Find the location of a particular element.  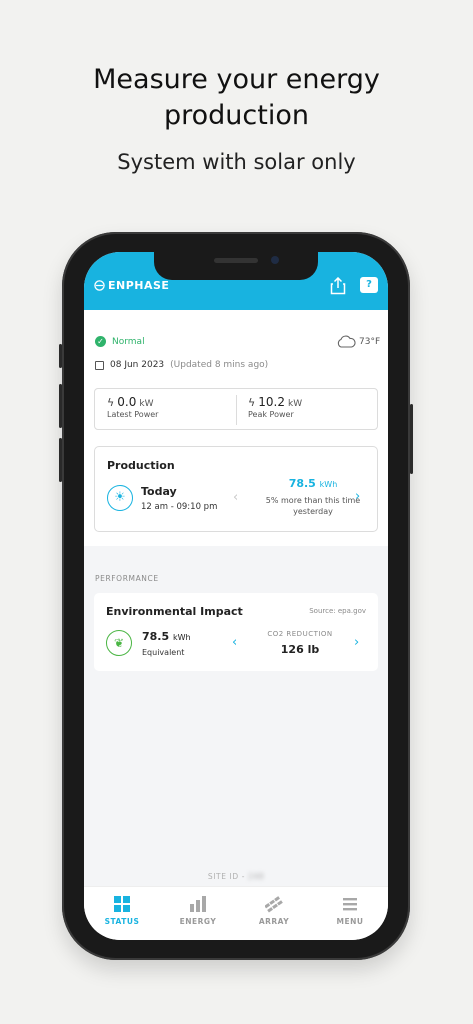

environmental-value-number: 78.5 is located at coordinates (156, 636).